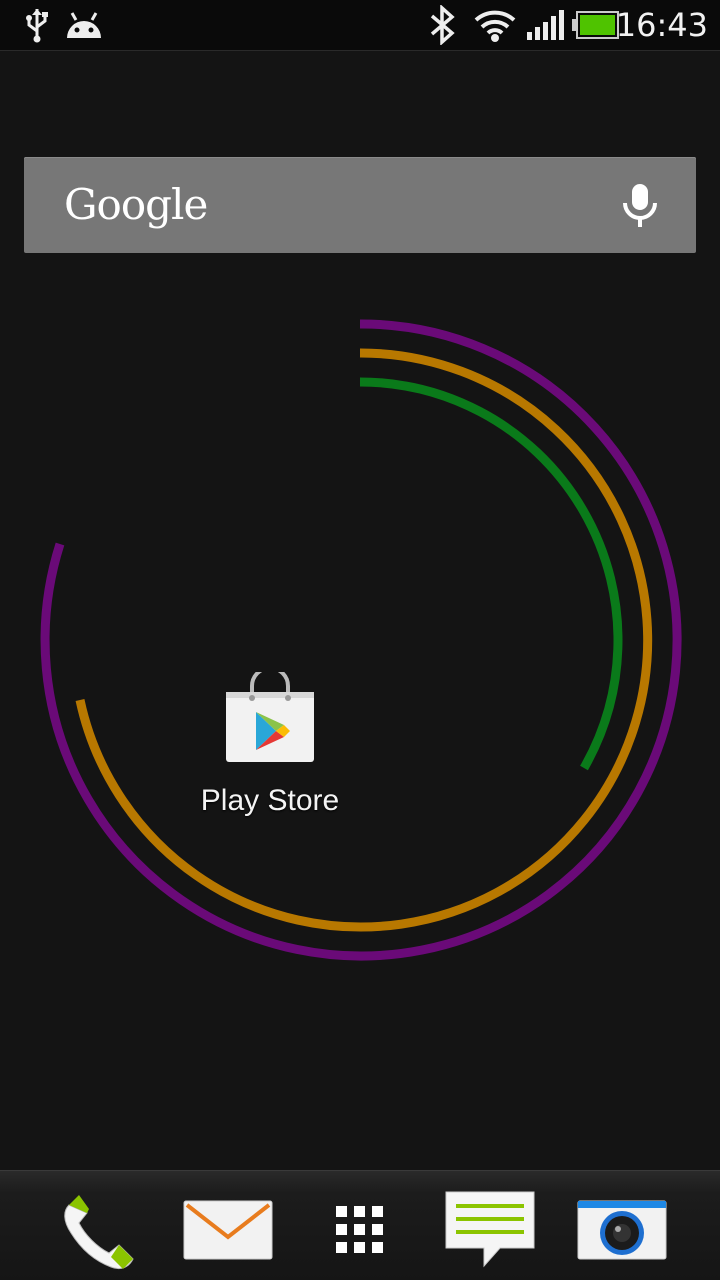  Describe the element at coordinates (228, 1230) in the screenshot. I see `mail-icon` at that location.